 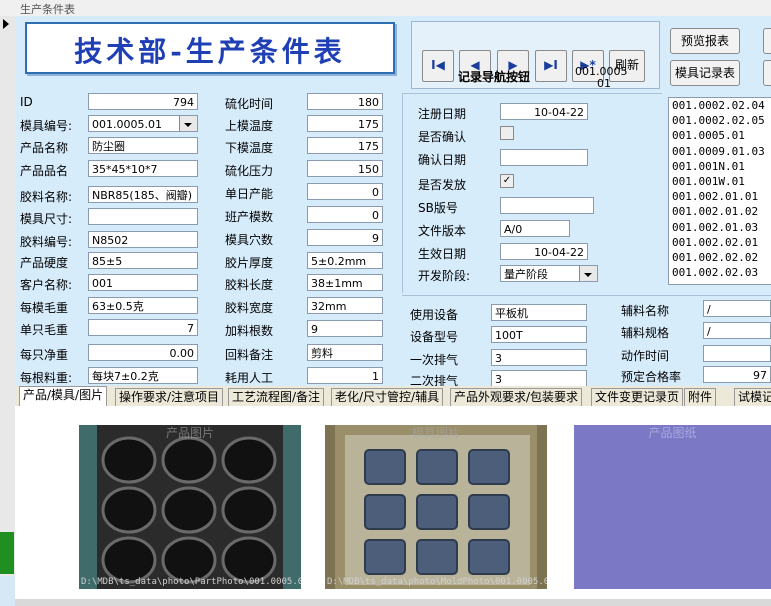 I want to click on tab-7: 试模记, so click(x=752, y=397).